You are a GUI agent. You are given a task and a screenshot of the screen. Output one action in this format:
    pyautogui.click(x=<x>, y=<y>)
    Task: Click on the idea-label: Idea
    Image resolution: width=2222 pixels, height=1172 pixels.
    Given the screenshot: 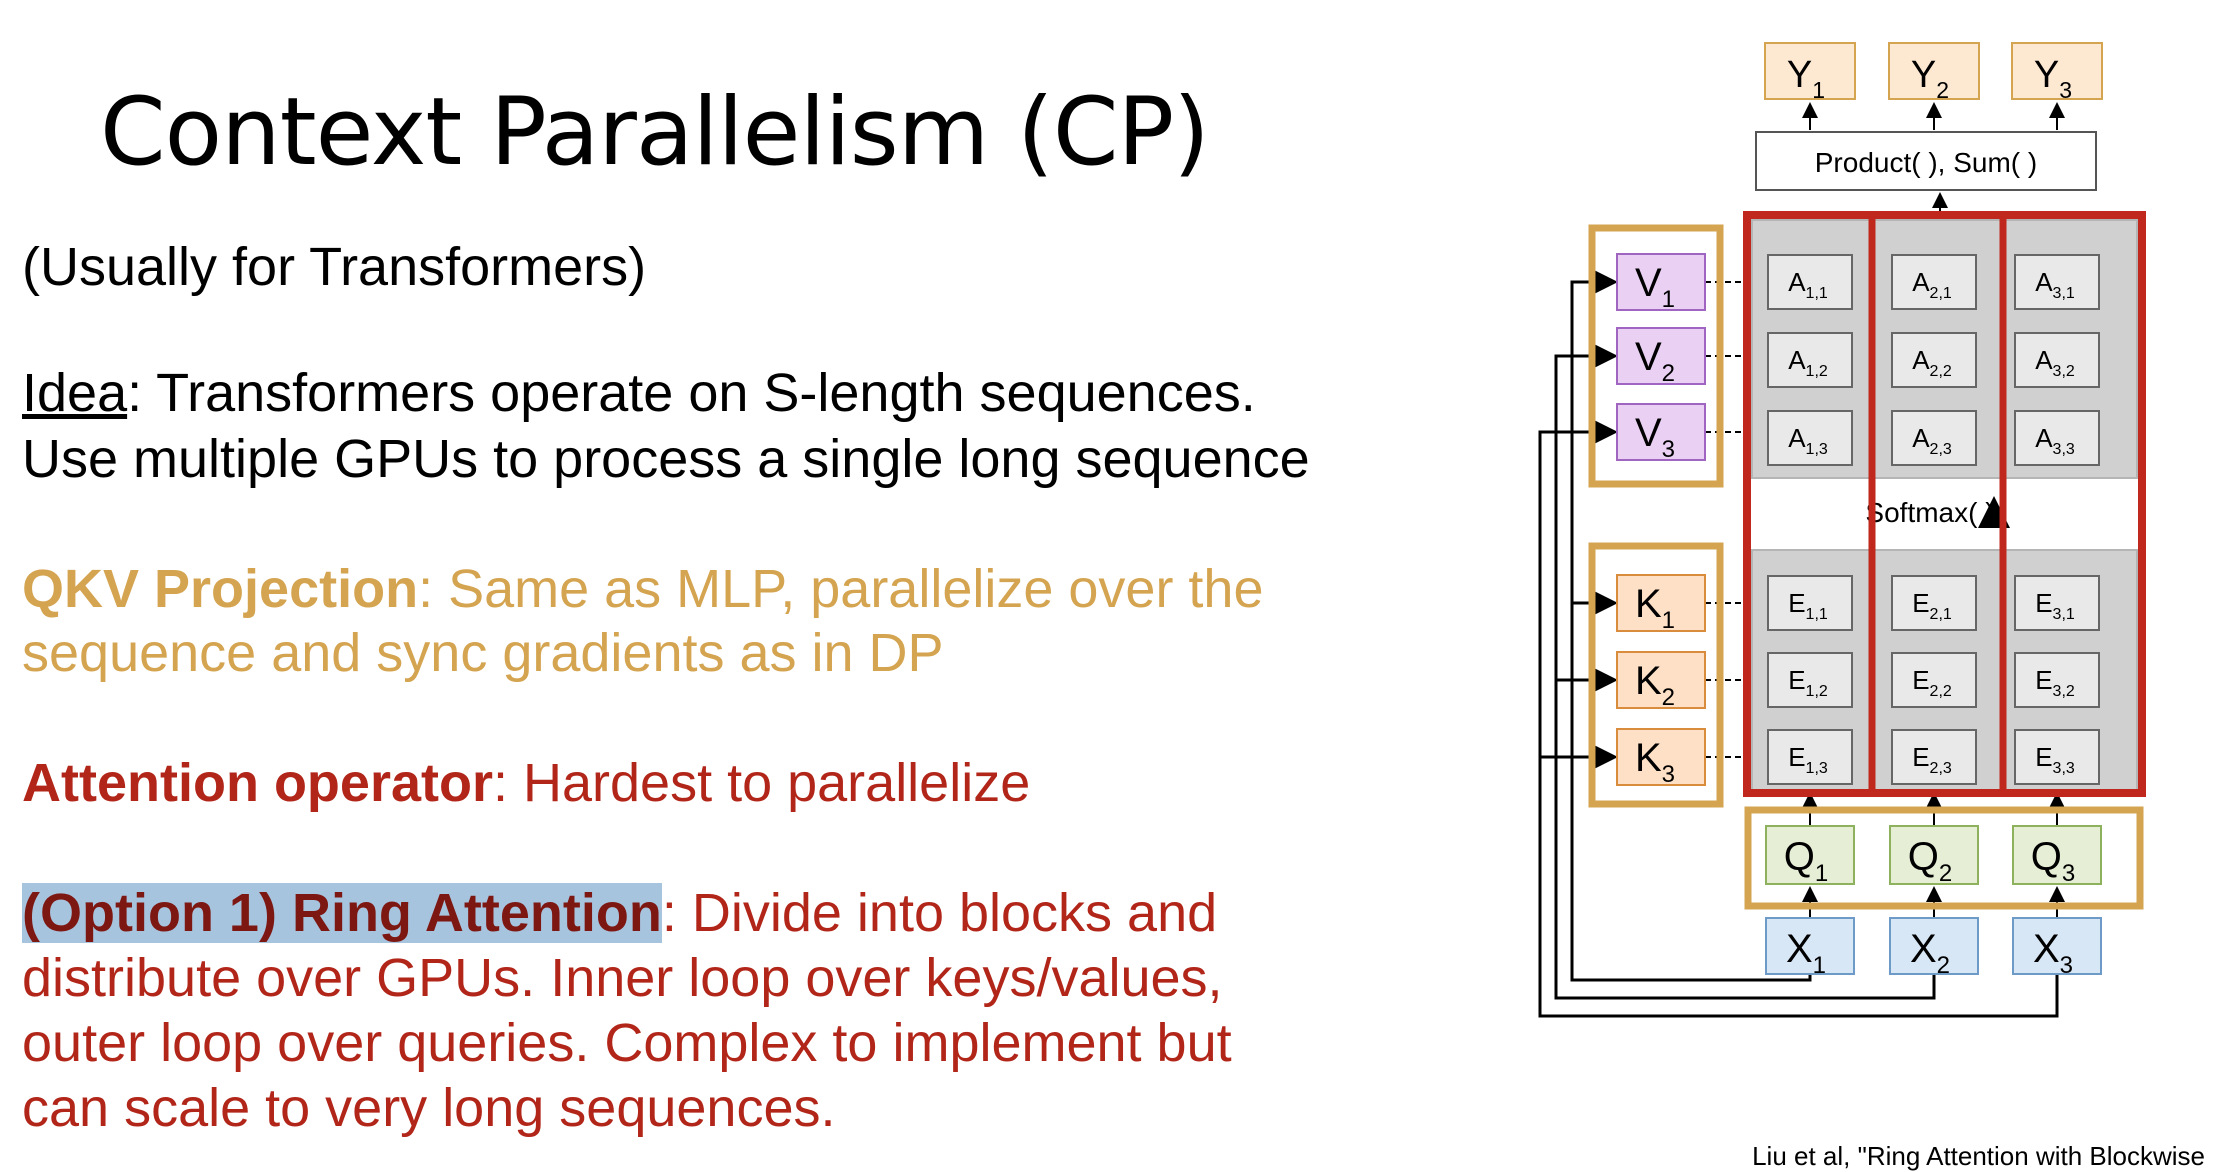 What is the action you would take?
    pyautogui.click(x=75, y=393)
    